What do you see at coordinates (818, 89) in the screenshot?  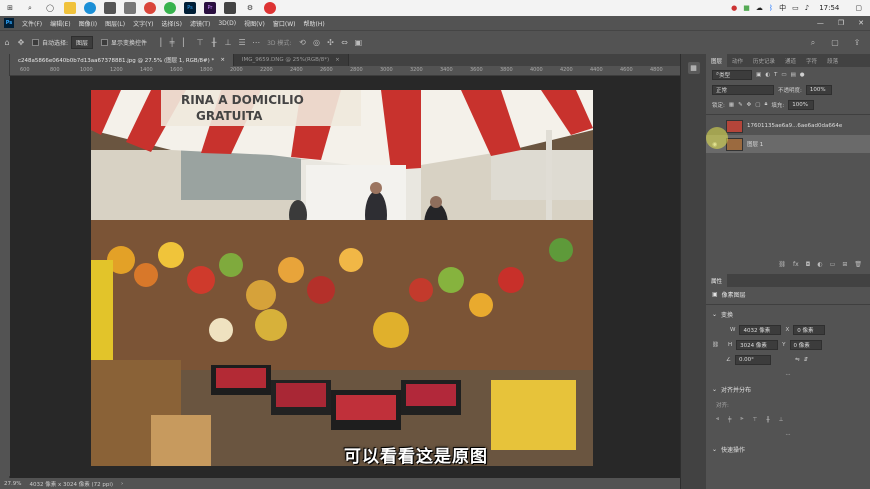 I see `opacity-input: 100%` at bounding box center [818, 89].